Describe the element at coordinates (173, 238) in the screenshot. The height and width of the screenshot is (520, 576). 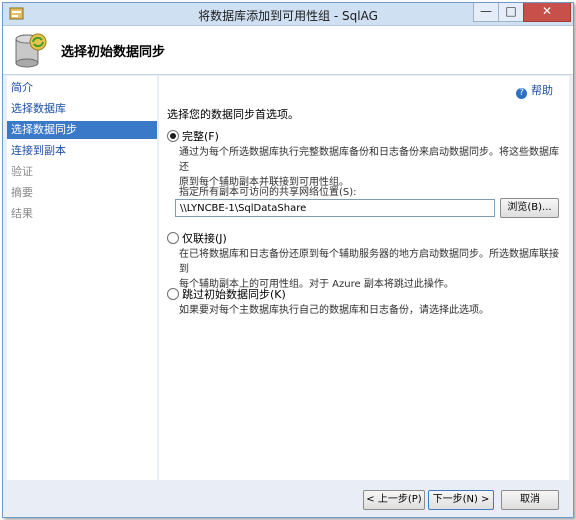
I see `radio-join-only` at that location.